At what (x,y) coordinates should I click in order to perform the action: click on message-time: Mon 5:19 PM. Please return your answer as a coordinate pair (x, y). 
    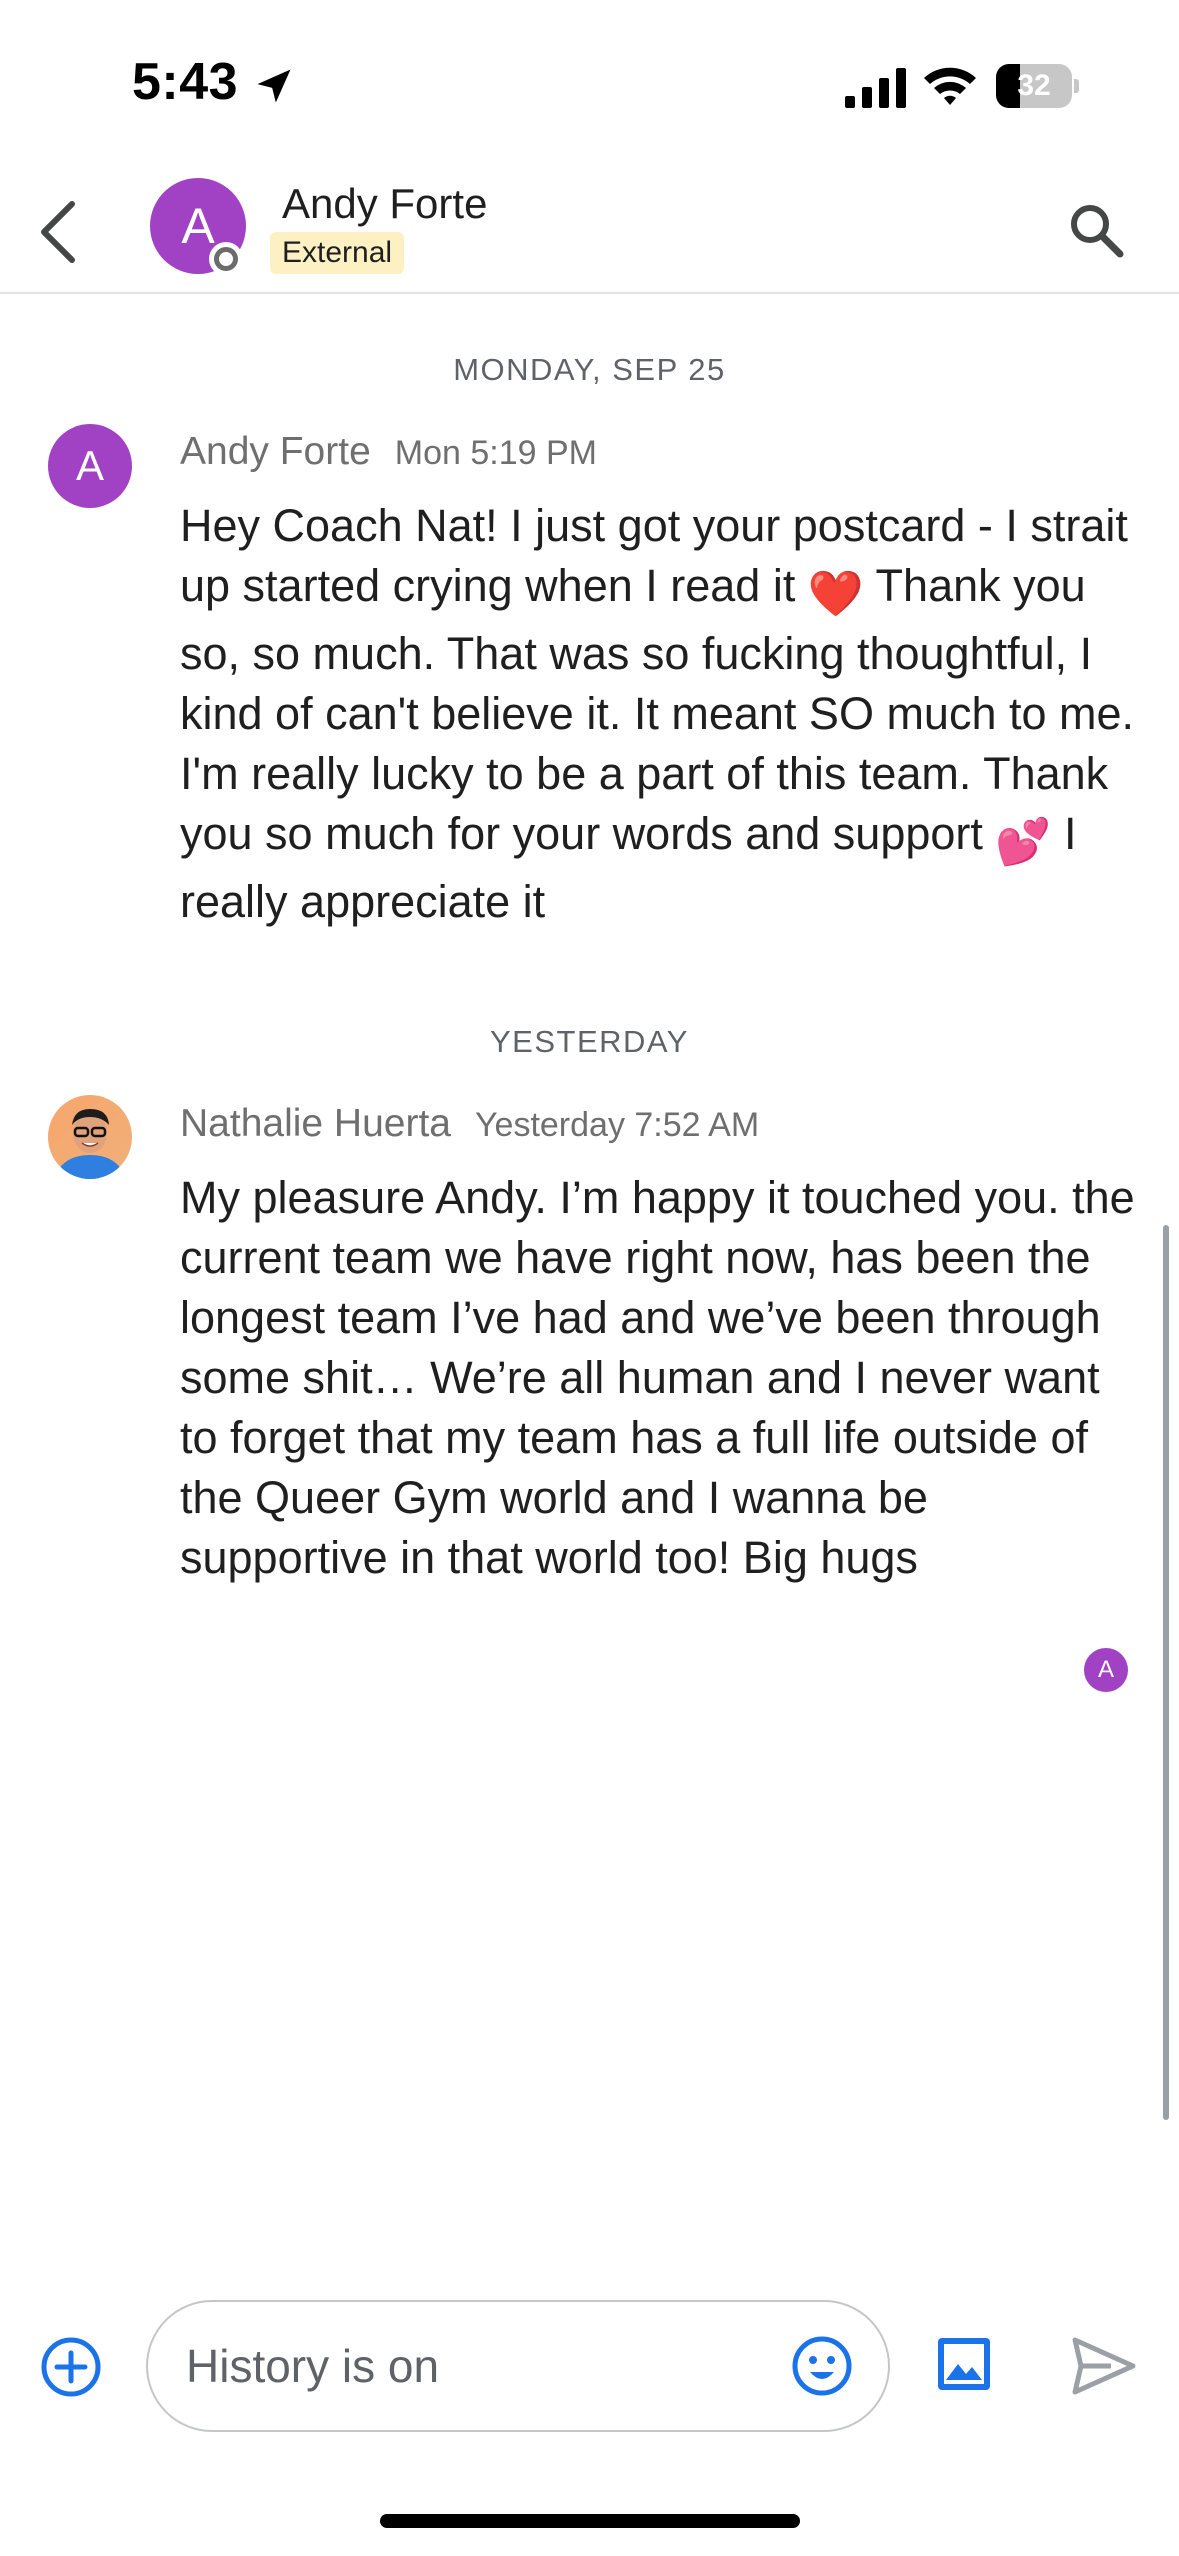
    Looking at the image, I should click on (495, 453).